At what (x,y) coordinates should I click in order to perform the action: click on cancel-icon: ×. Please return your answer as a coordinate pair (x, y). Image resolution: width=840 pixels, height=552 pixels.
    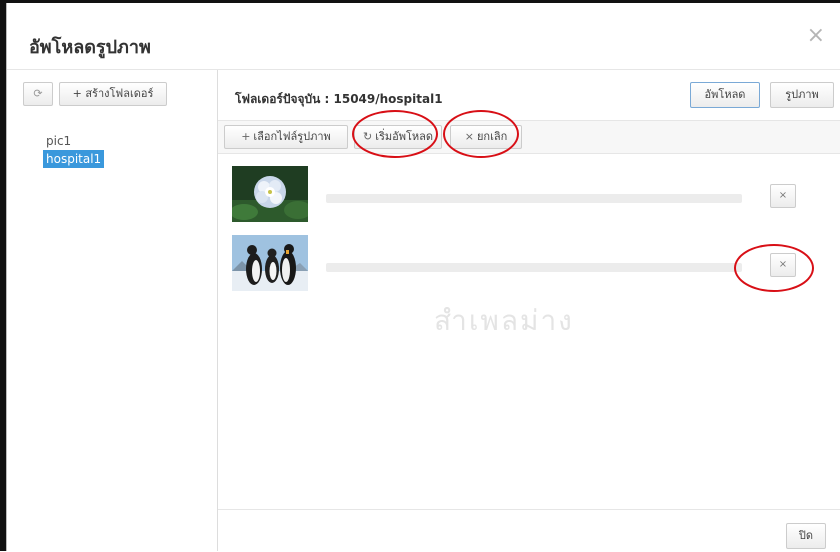
    Looking at the image, I should click on (469, 136).